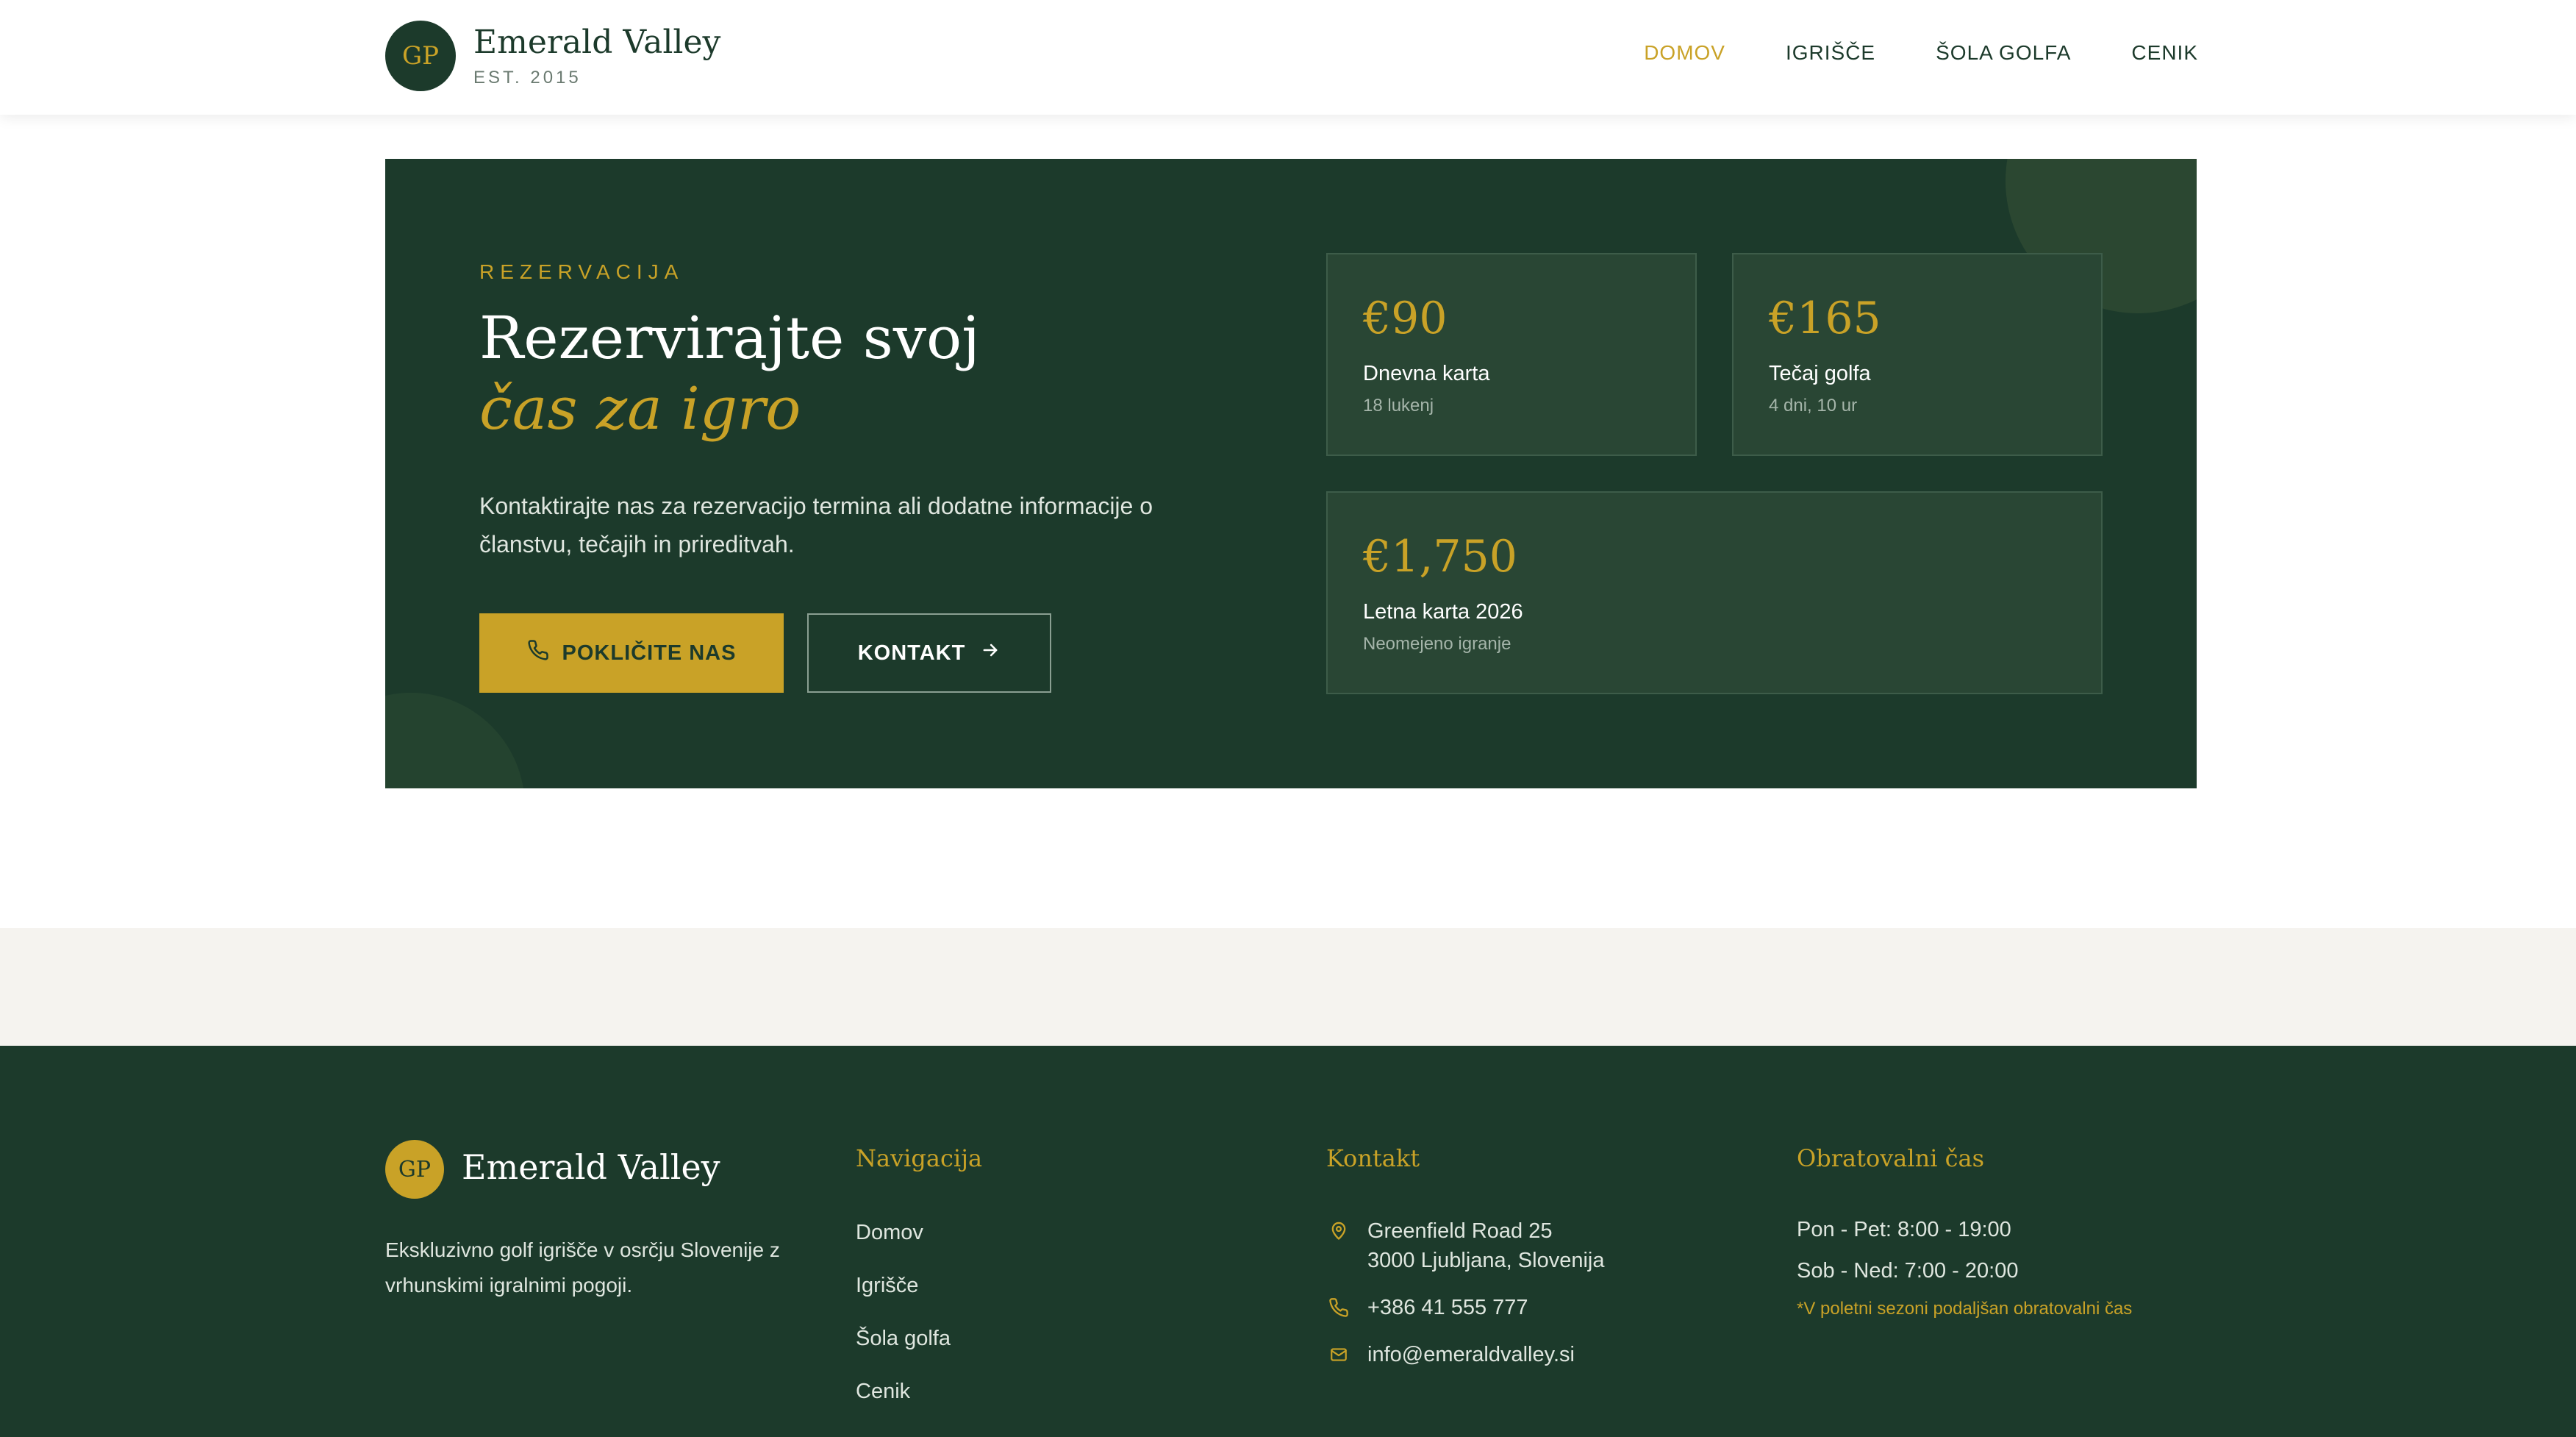 Image resolution: width=2576 pixels, height=1437 pixels. Describe the element at coordinates (640, 408) in the screenshot. I see `hero-title-accent: čas za igro` at that location.